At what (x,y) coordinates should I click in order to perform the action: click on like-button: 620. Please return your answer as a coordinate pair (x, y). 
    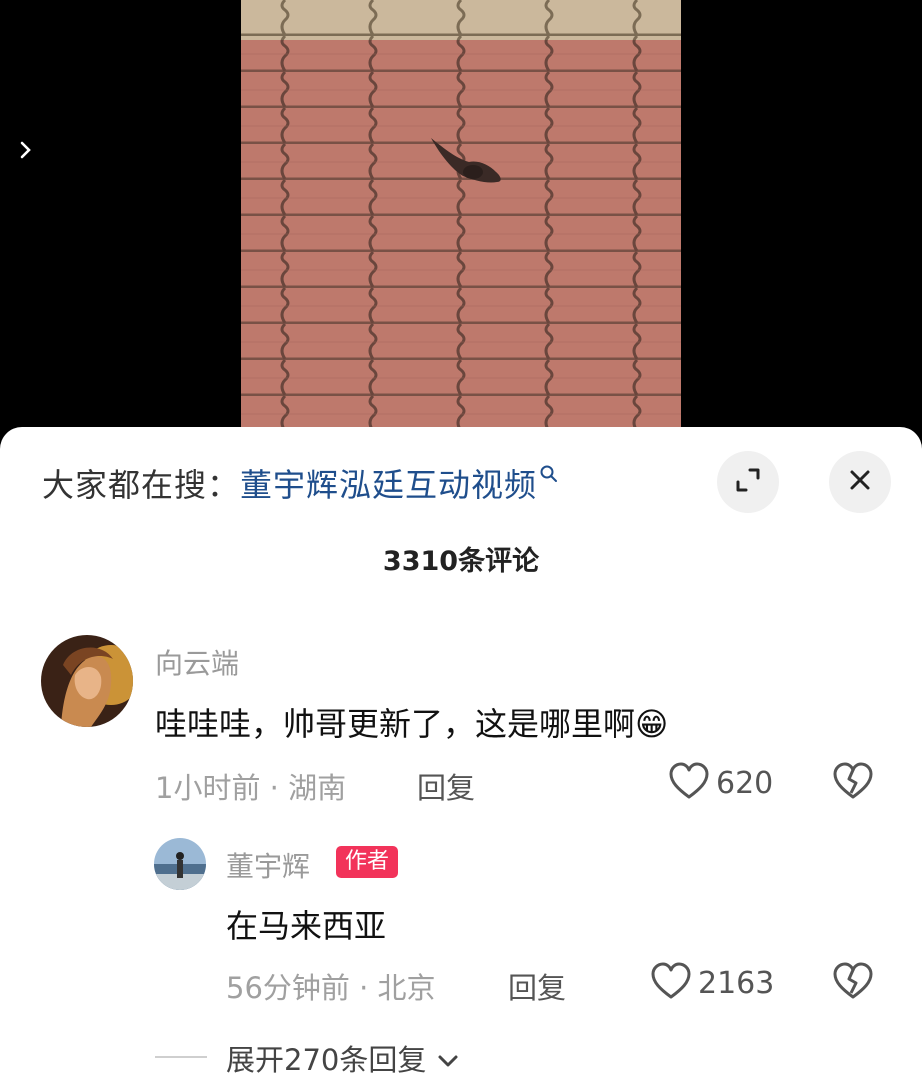
    Looking at the image, I should click on (720, 783).